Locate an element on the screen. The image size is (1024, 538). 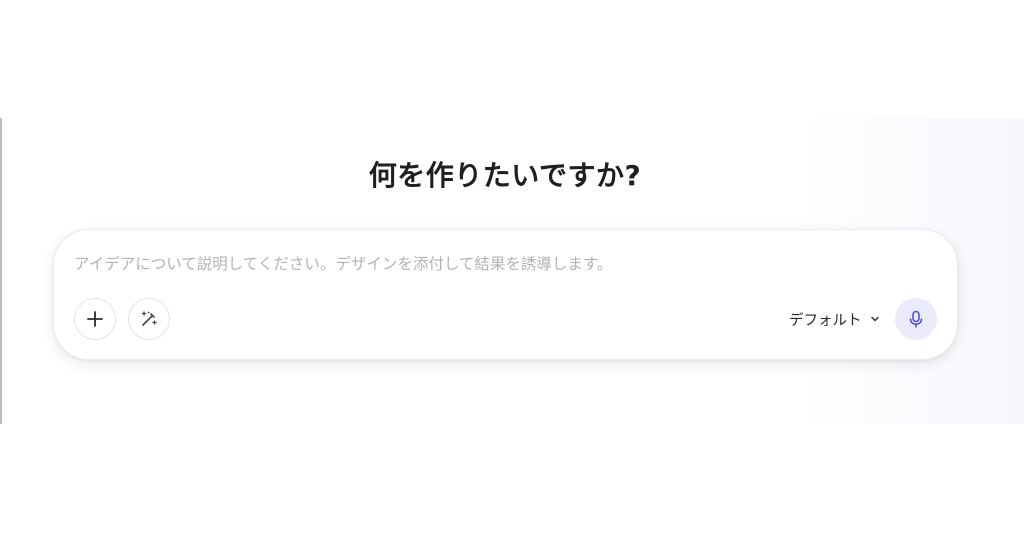
model-selector: デフォルト is located at coordinates (834, 319).